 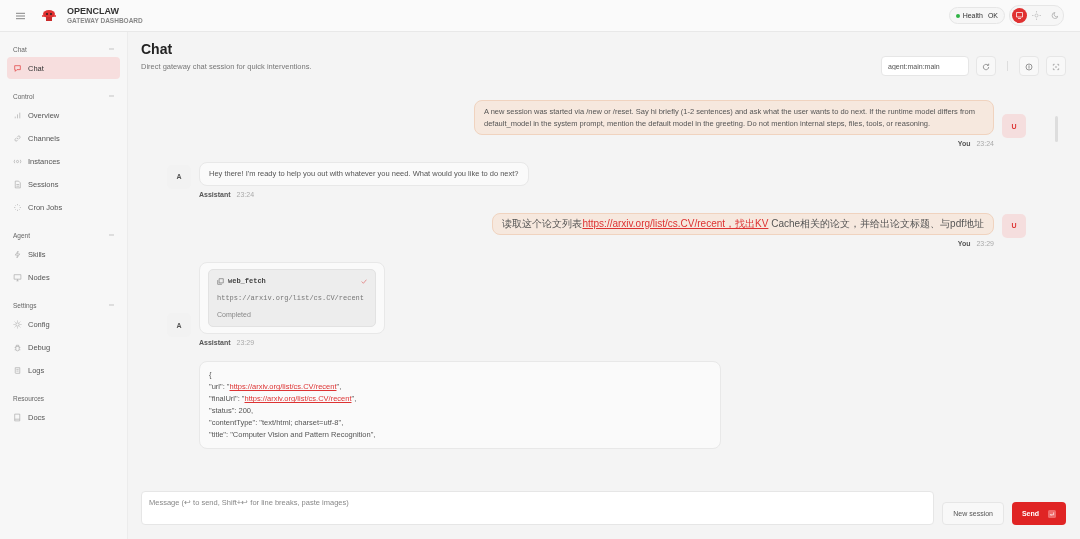 I want to click on enter-key-icon, so click(x=1052, y=513).